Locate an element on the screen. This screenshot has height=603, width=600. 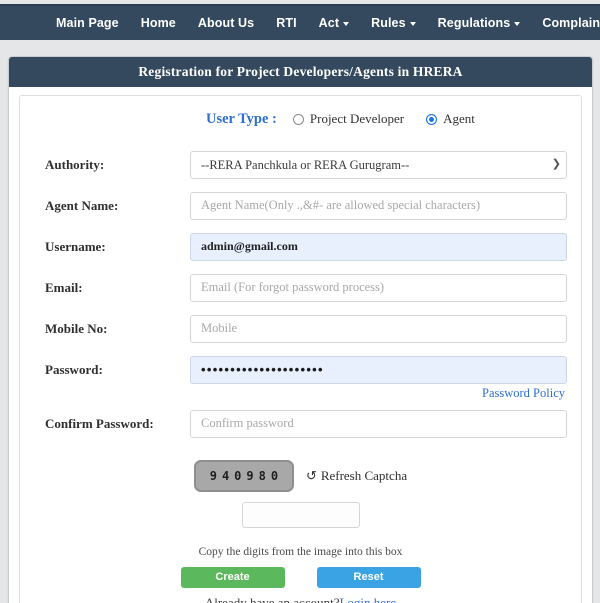
radio-icon-selected is located at coordinates (432, 119).